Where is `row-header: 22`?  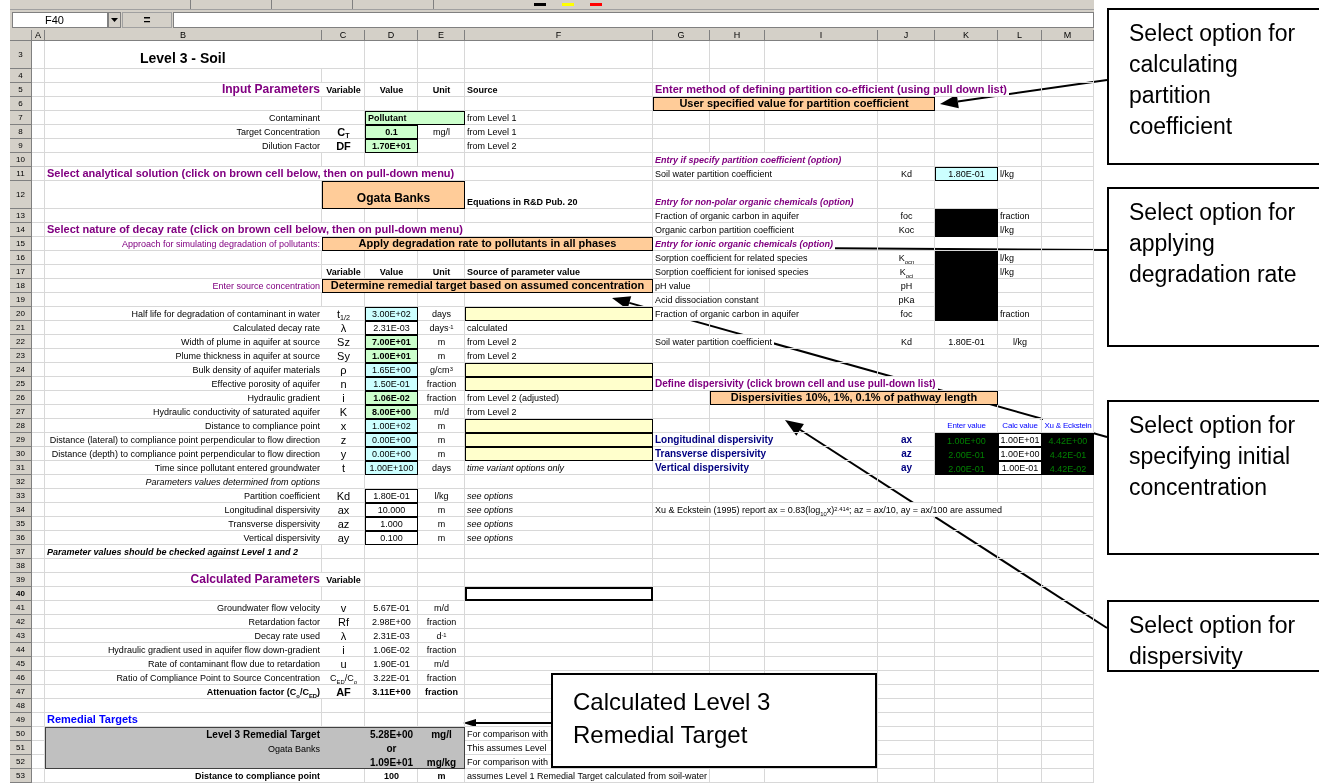 row-header: 22 is located at coordinates (21, 342).